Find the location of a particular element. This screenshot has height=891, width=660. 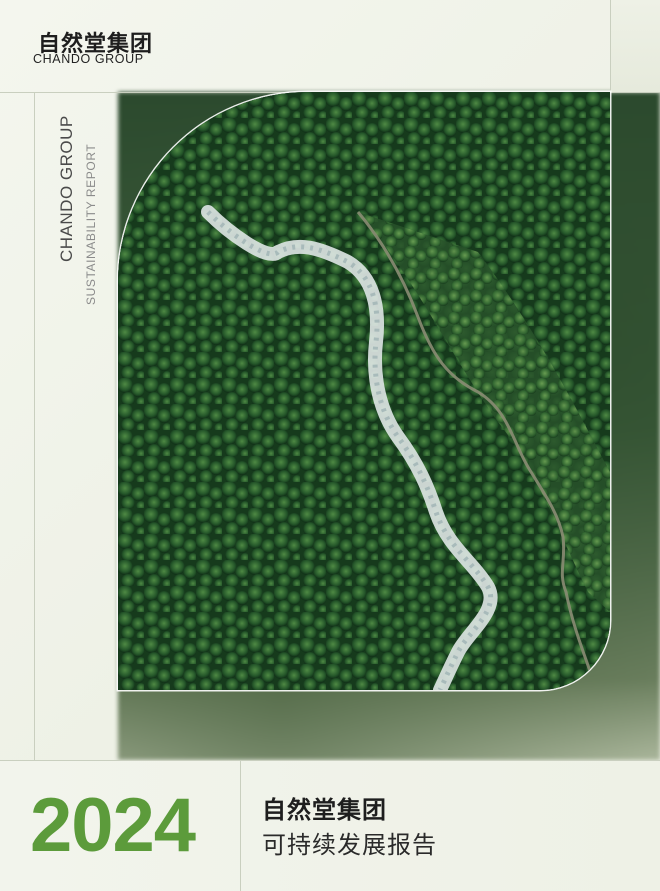

band-divider is located at coordinates (240, 825).